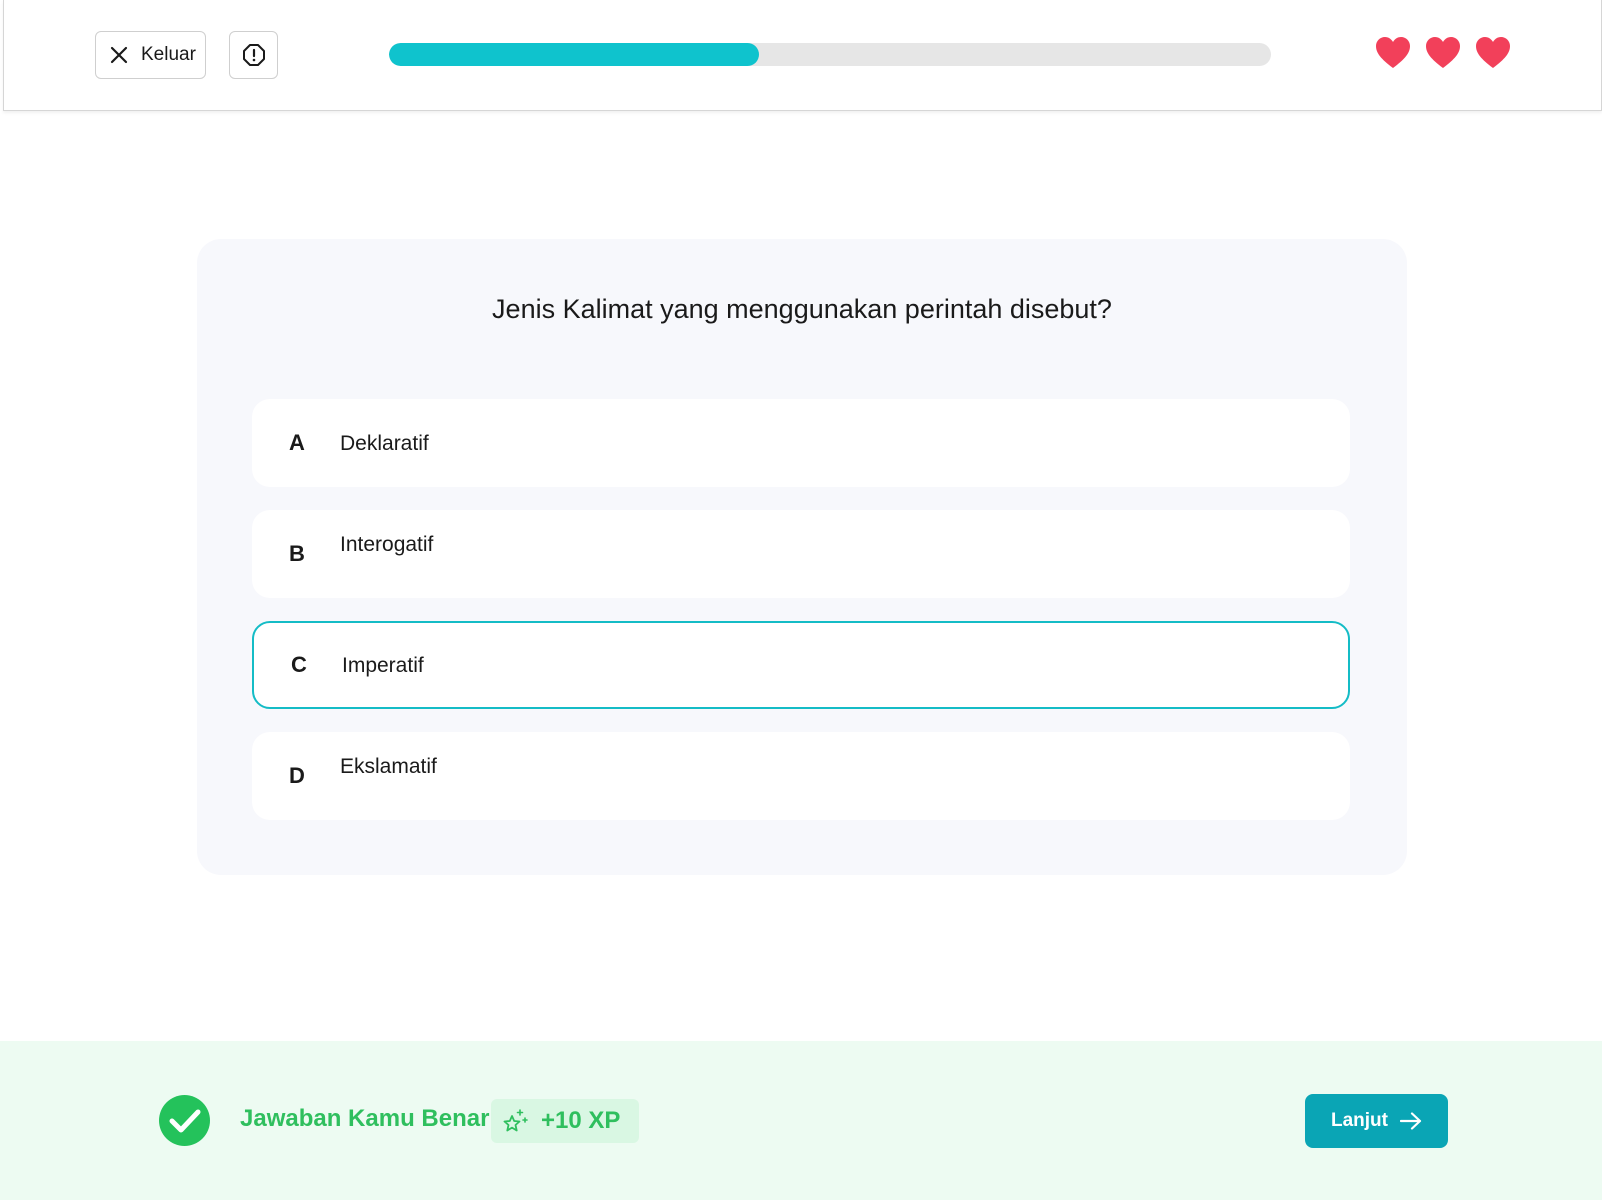 Image resolution: width=1602 pixels, height=1200 pixels. I want to click on option-text: Imperatif, so click(383, 665).